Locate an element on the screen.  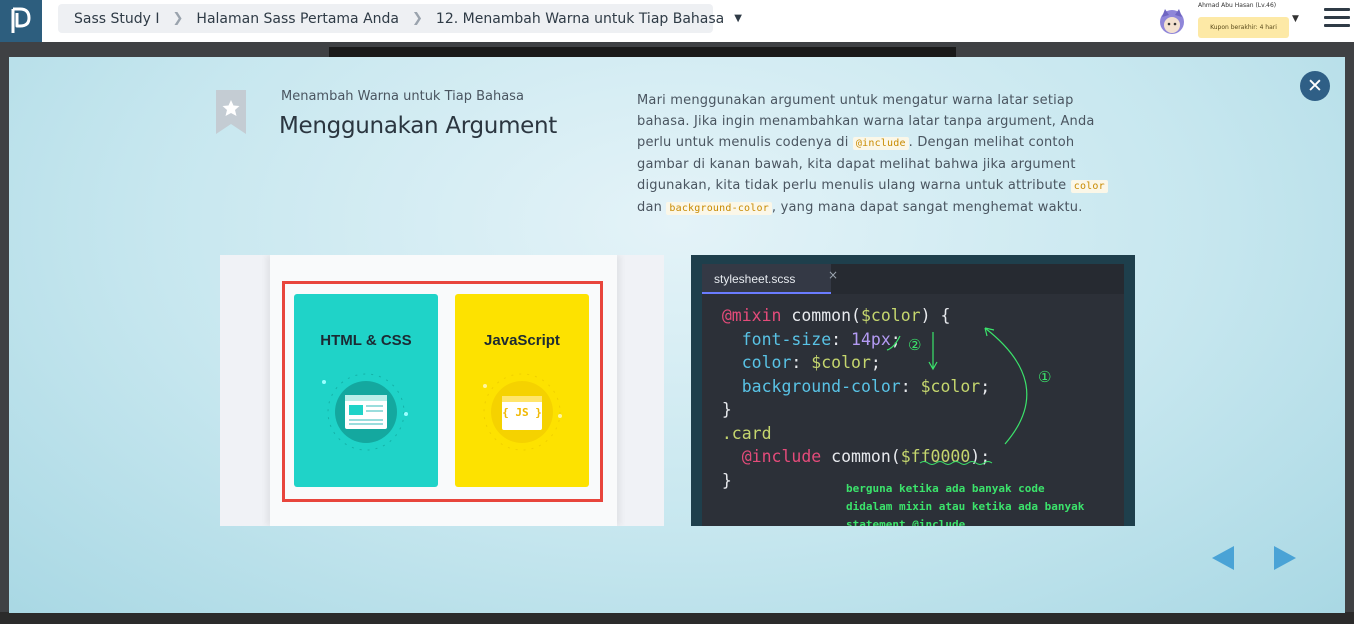
card-html-css: HTML & CSS is located at coordinates (366, 390).